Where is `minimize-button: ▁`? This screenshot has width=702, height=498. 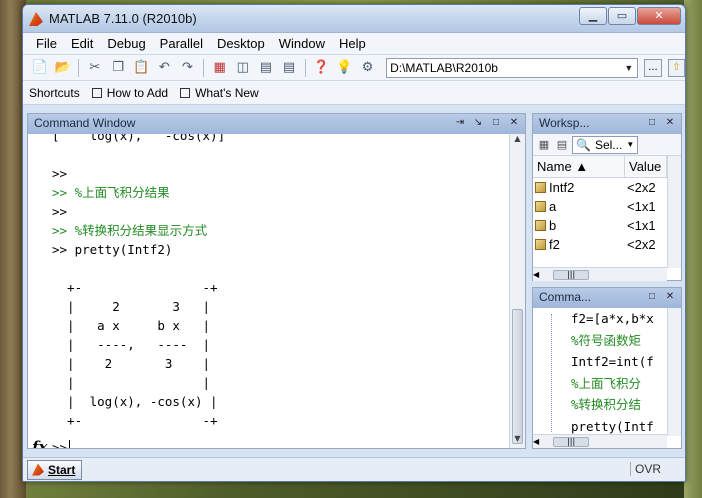 minimize-button: ▁ is located at coordinates (593, 16).